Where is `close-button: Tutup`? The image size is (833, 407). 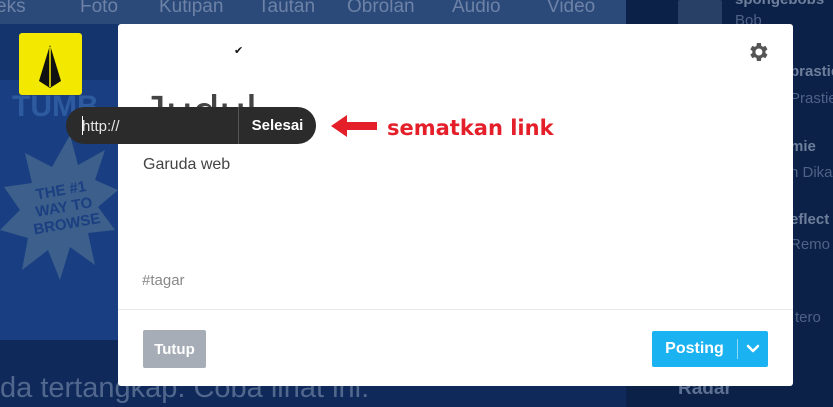
close-button: Tutup is located at coordinates (174, 349).